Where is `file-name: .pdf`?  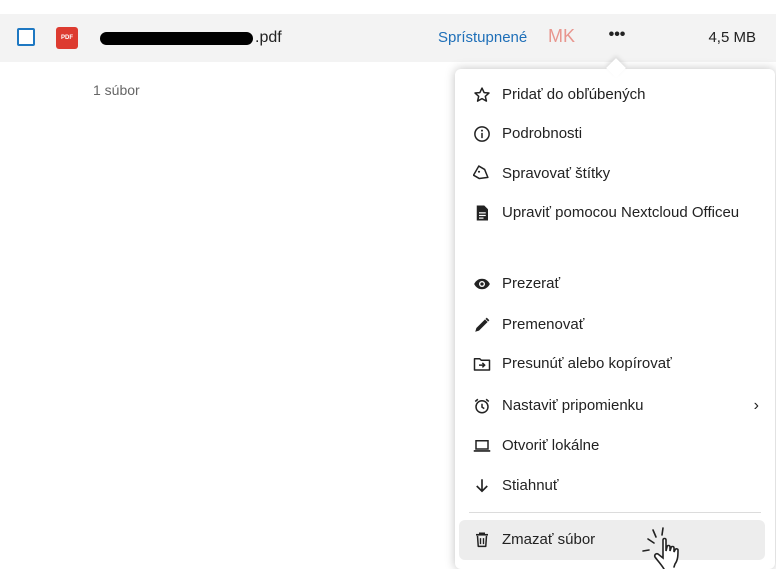
file-name: .pdf is located at coordinates (191, 38).